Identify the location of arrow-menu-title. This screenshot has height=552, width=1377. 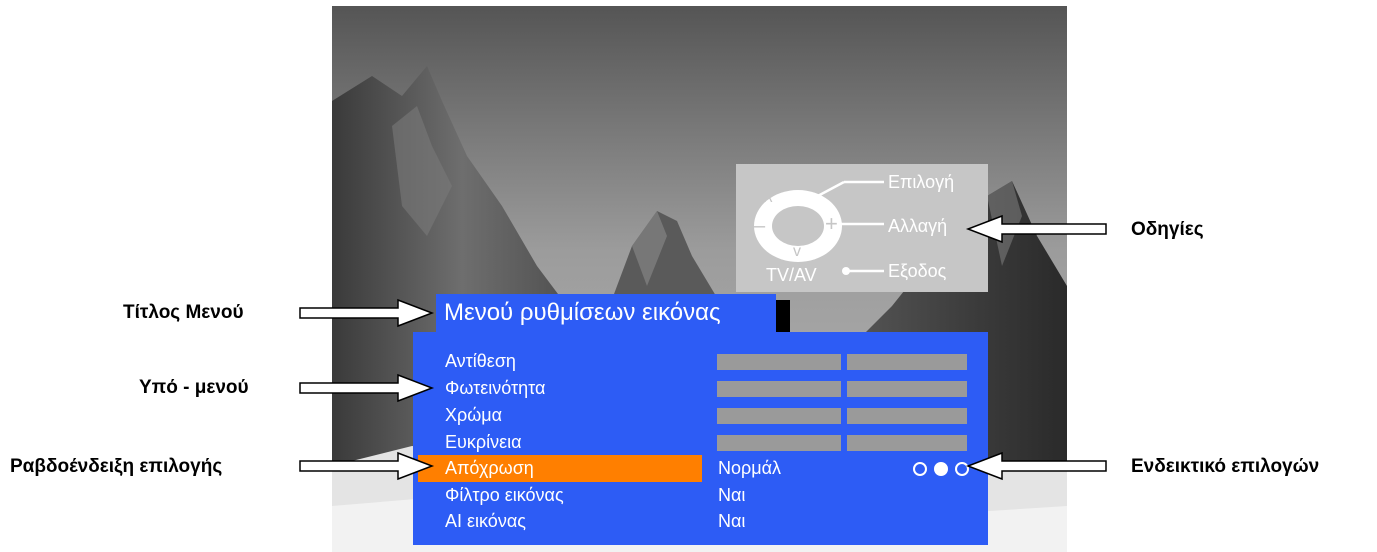
(367, 313).